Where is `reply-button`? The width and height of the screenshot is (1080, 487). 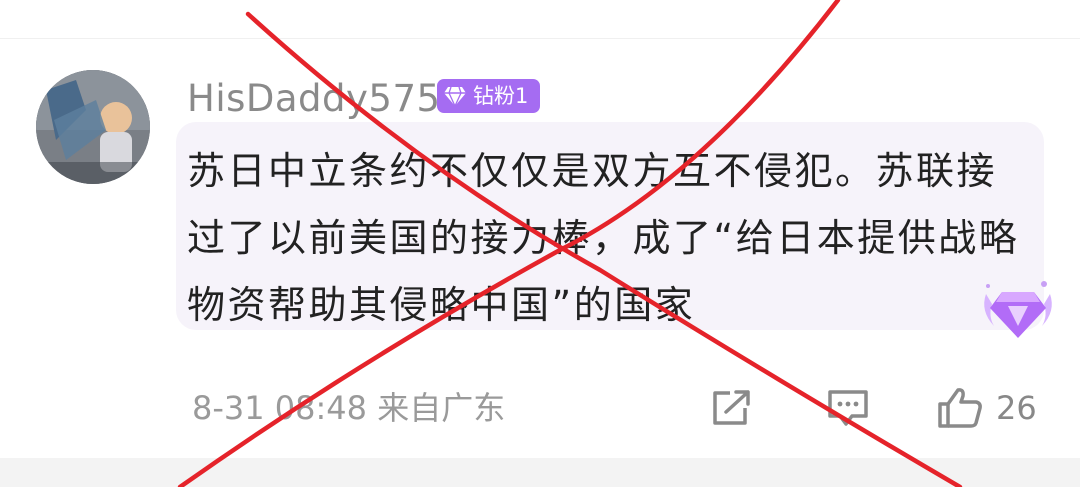 reply-button is located at coordinates (848, 408).